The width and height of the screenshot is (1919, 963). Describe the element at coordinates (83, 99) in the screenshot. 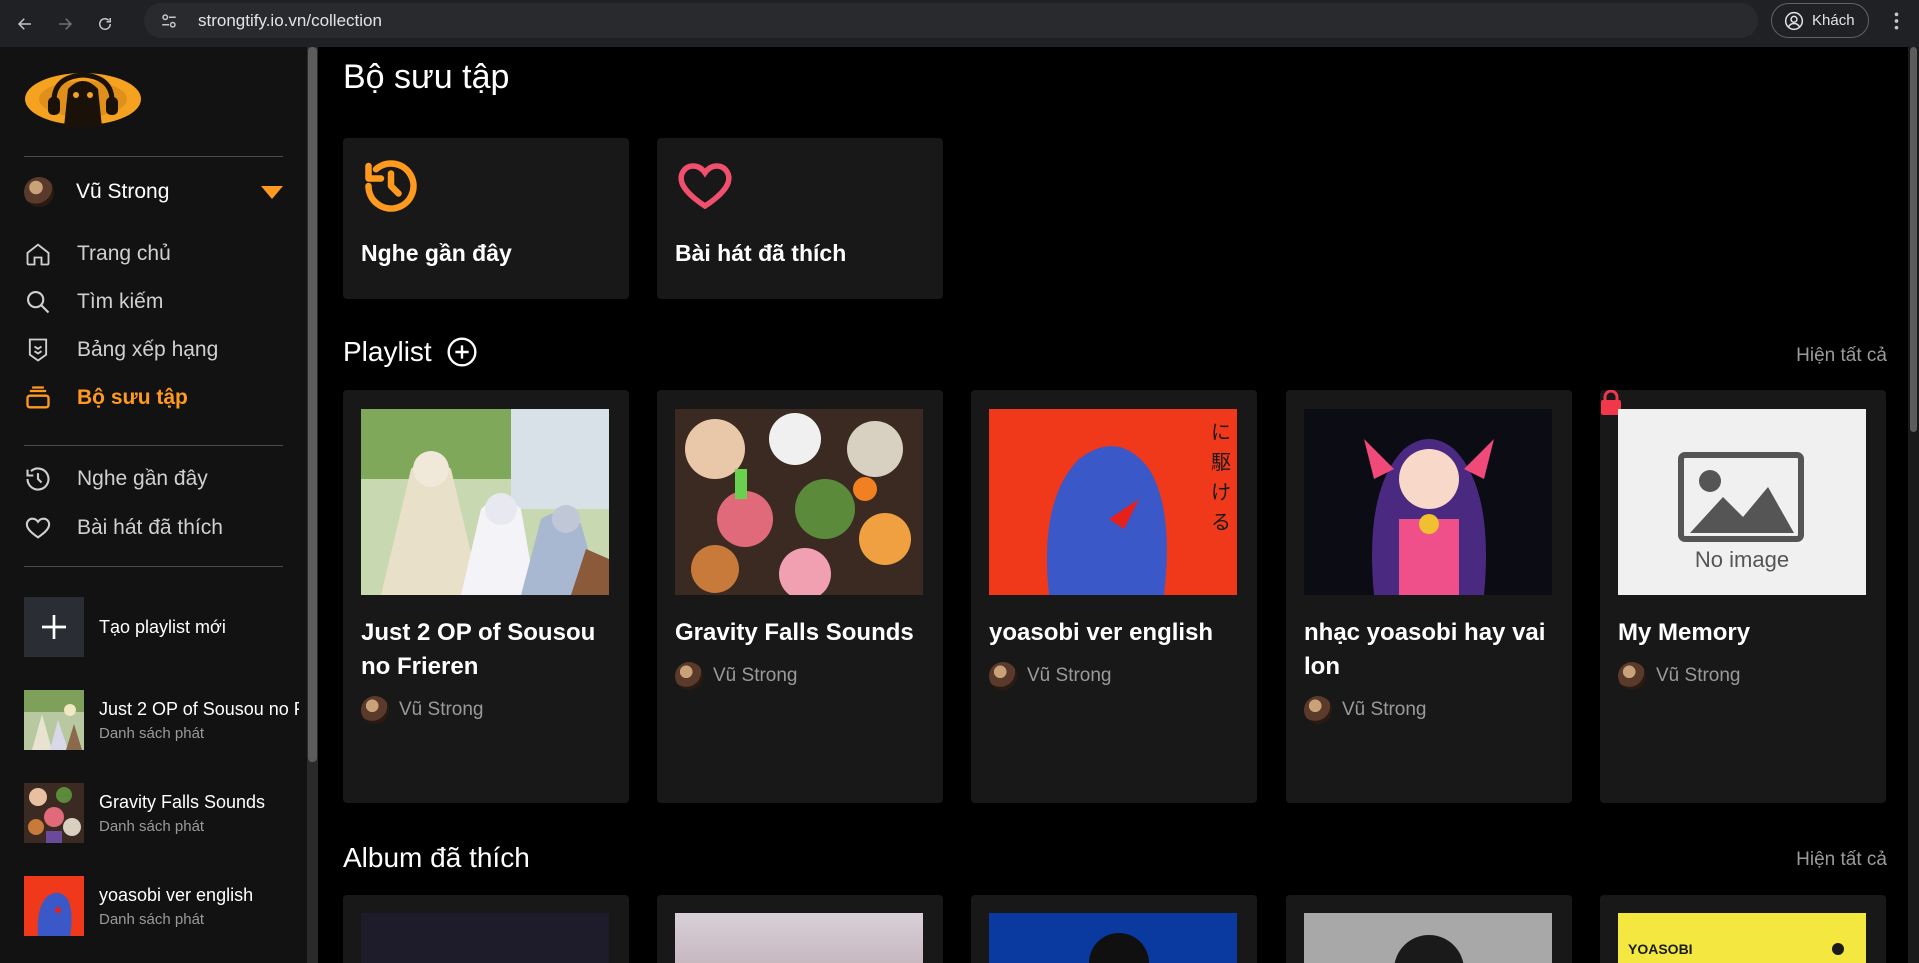

I see `strongtify-logo-icon` at that location.